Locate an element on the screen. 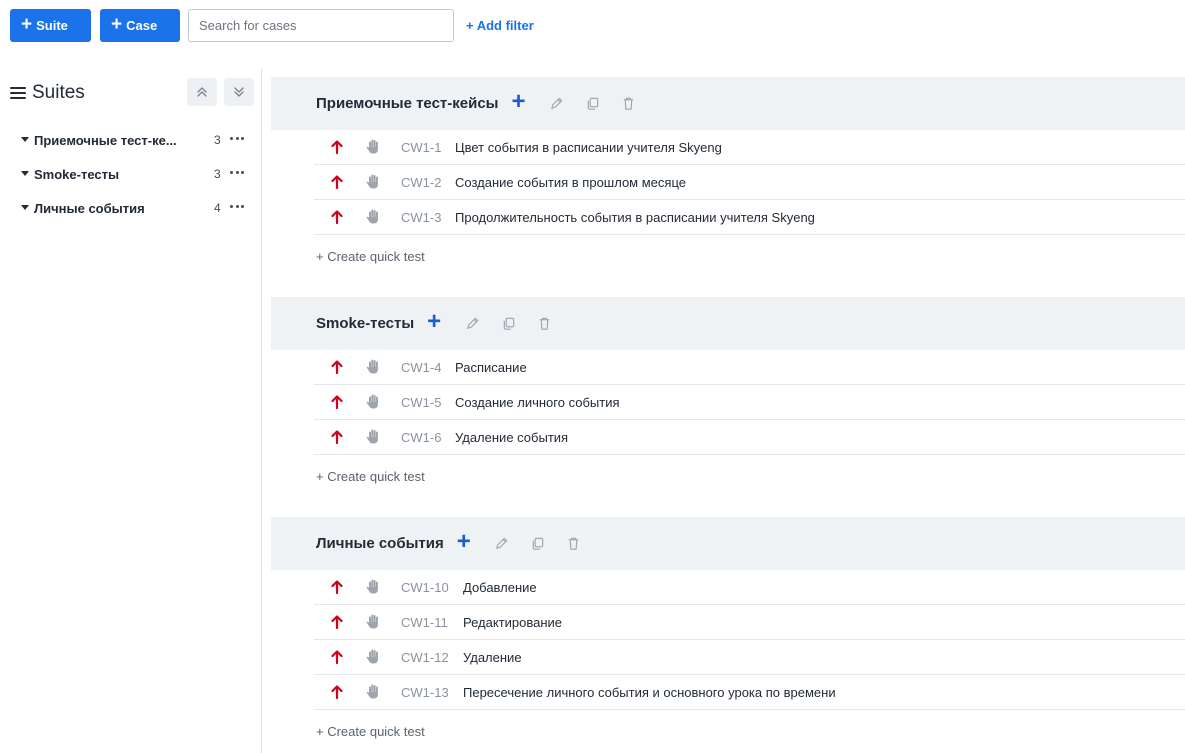 This screenshot has height=753, width=1185. case-title: Расписание is located at coordinates (491, 367).